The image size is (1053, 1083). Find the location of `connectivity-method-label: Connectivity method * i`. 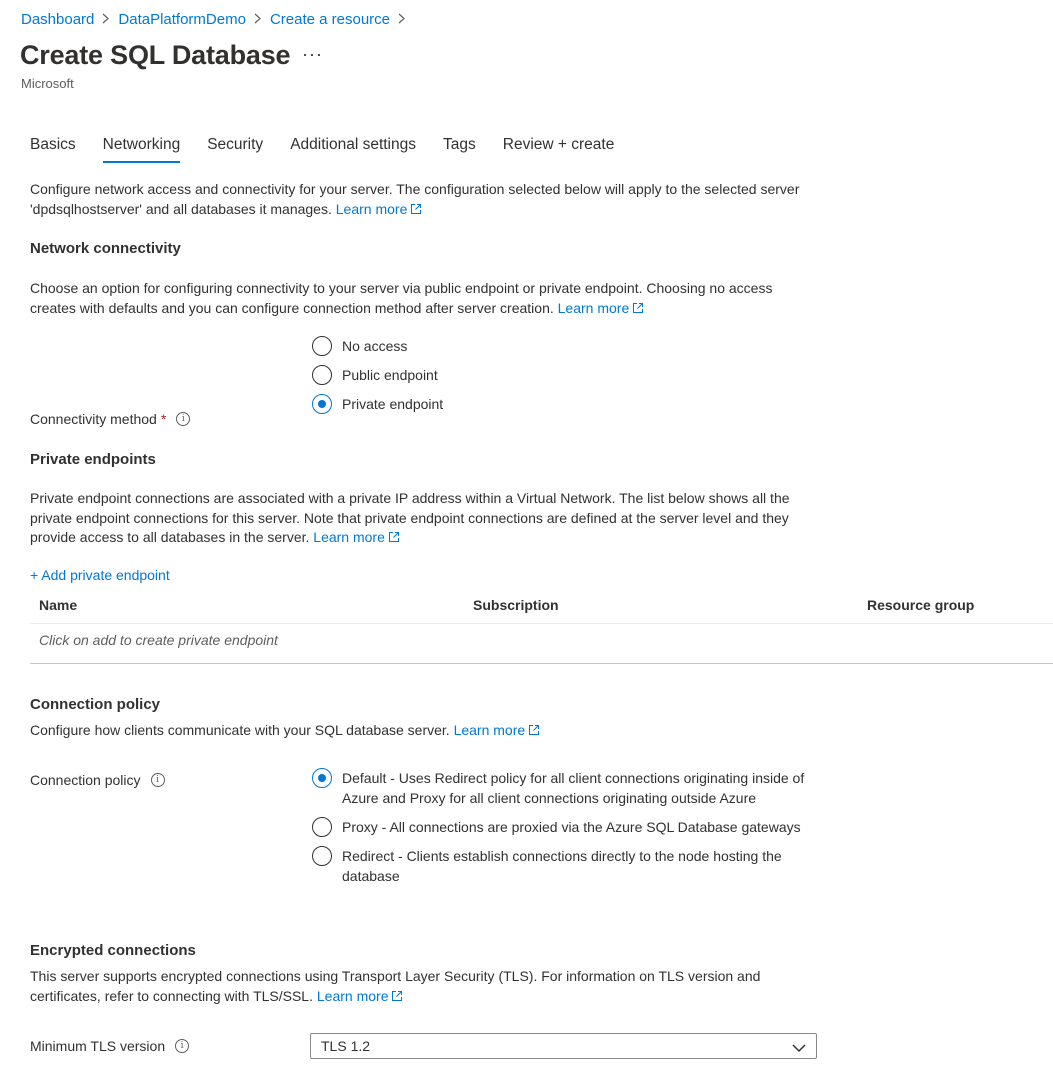

connectivity-method-label: Connectivity method * i is located at coordinates (110, 419).